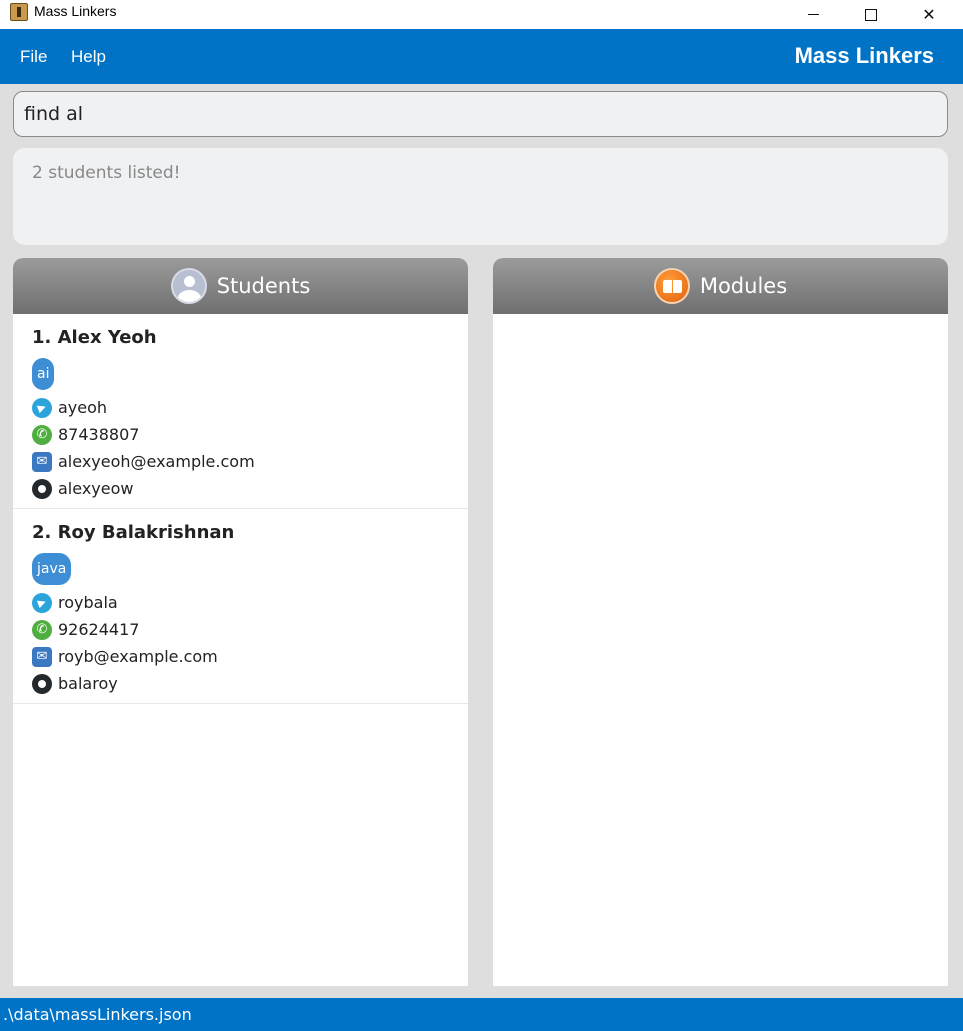 The image size is (963, 1031). Describe the element at coordinates (480, 196) in the screenshot. I see `result-display: 2 students listed!` at that location.